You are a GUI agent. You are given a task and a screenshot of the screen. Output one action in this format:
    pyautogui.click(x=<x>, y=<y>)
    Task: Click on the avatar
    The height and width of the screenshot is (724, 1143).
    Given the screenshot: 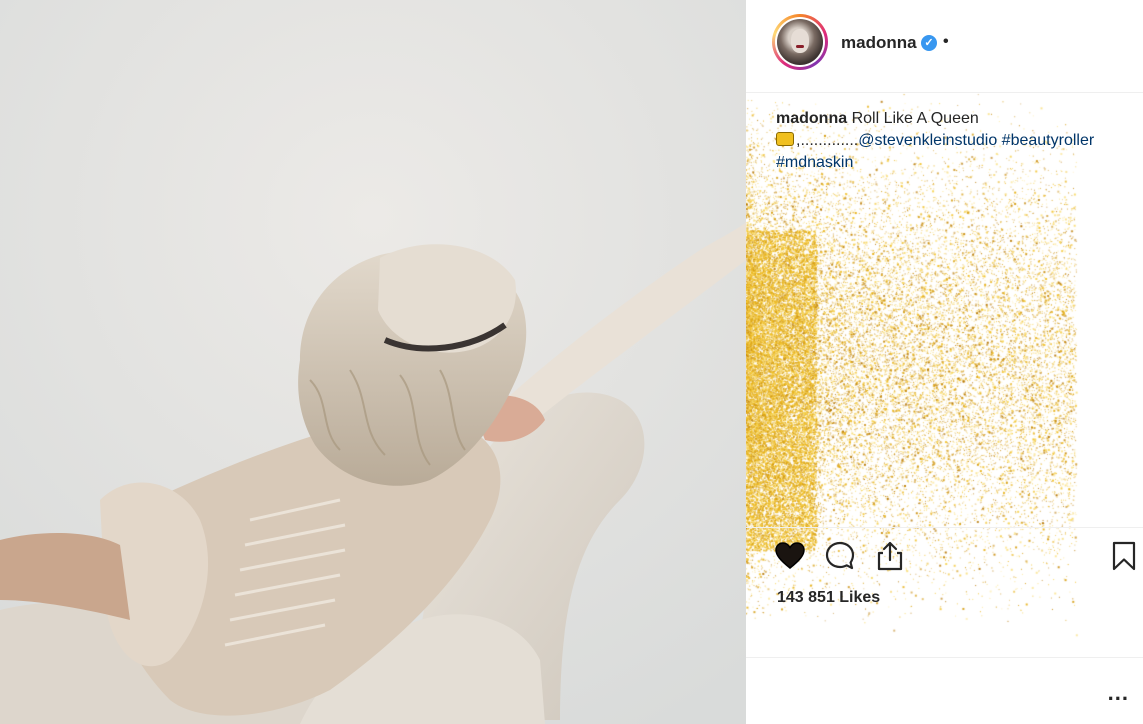 What is the action you would take?
    pyautogui.click(x=800, y=42)
    